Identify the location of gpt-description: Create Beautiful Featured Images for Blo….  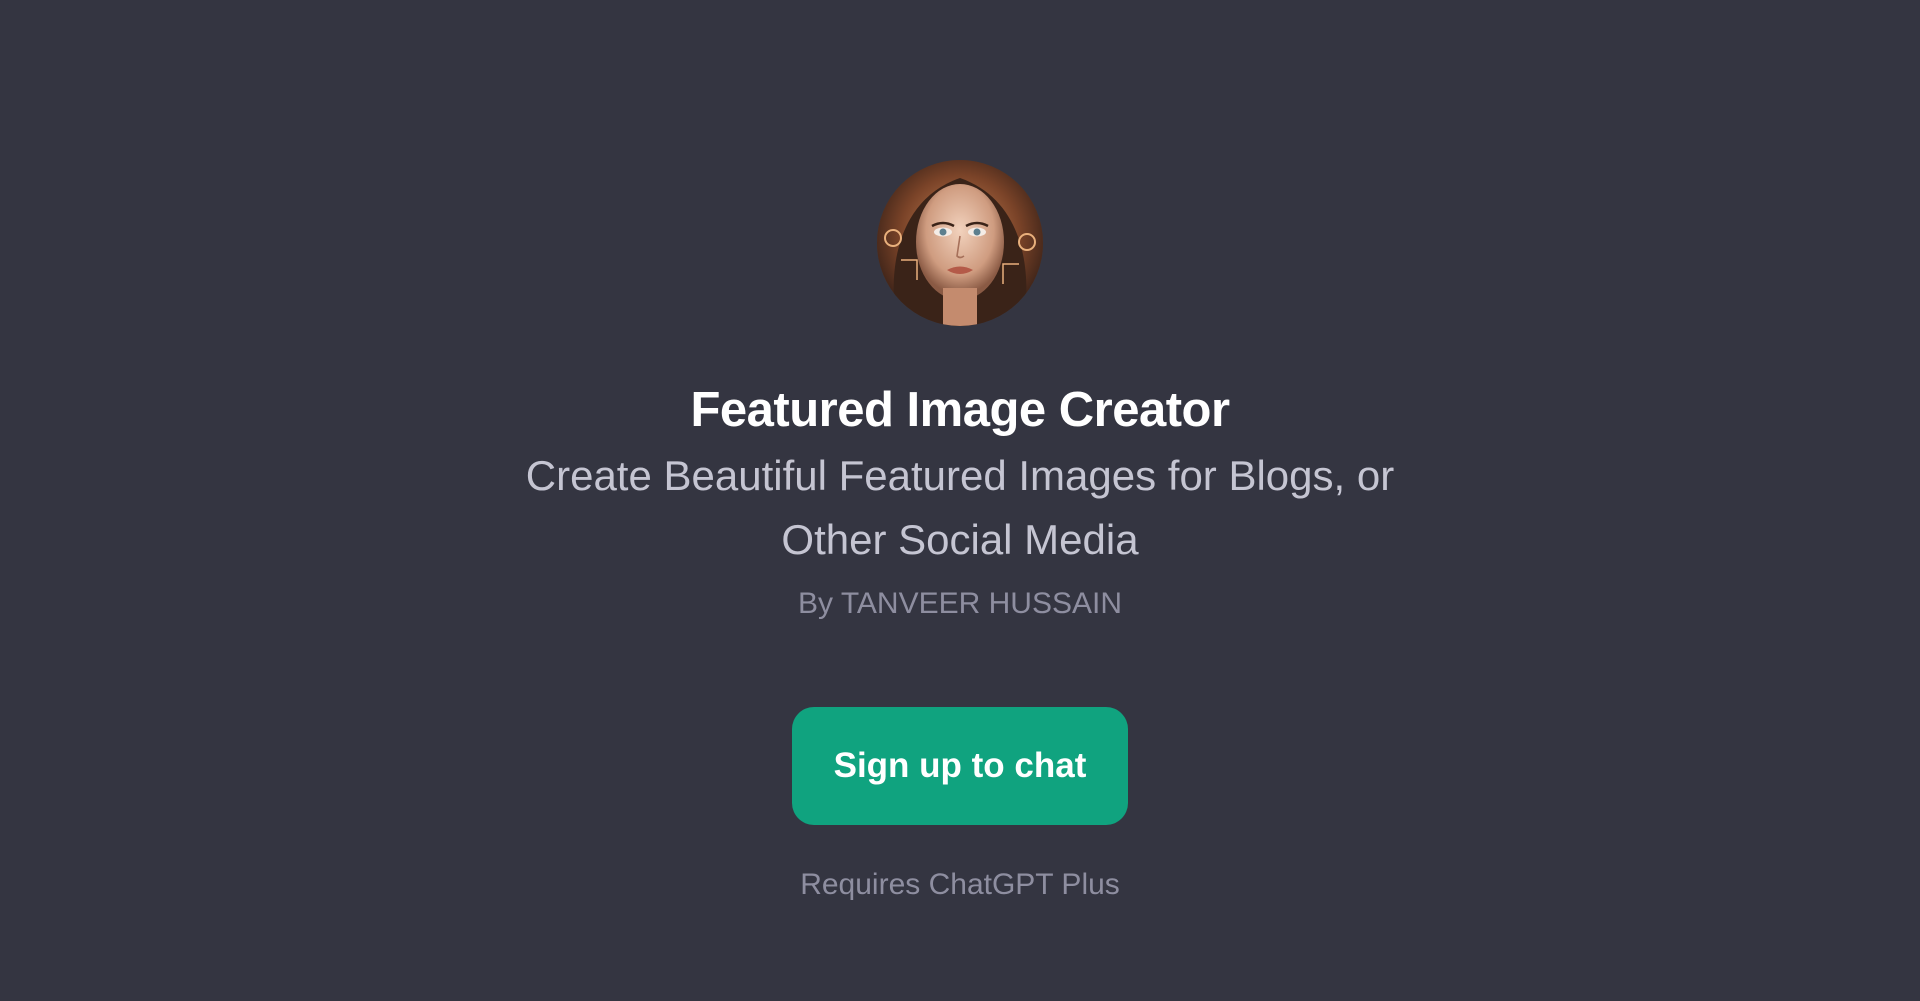
(960, 507).